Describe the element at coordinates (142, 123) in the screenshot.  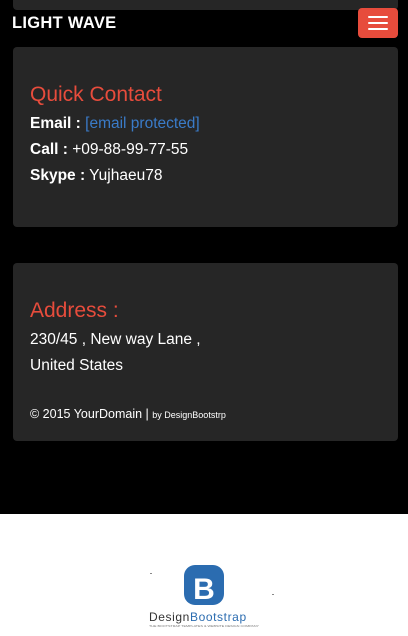
I see `email-link: [email protected]` at that location.